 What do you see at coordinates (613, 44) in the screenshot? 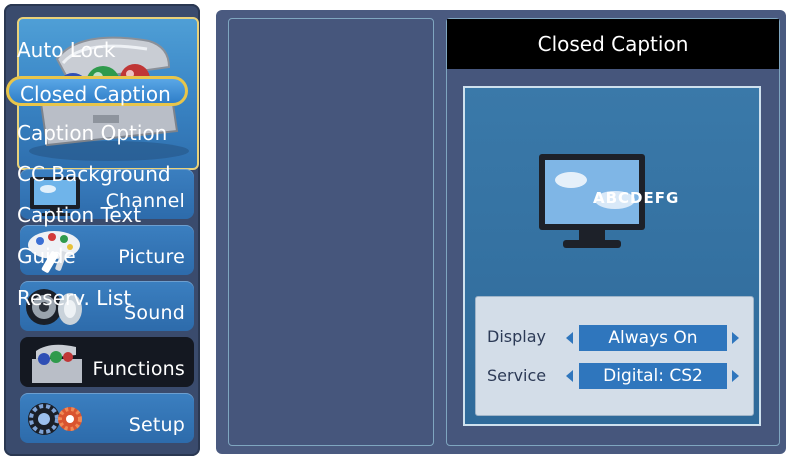
I see `panel-title: Closed Caption` at bounding box center [613, 44].